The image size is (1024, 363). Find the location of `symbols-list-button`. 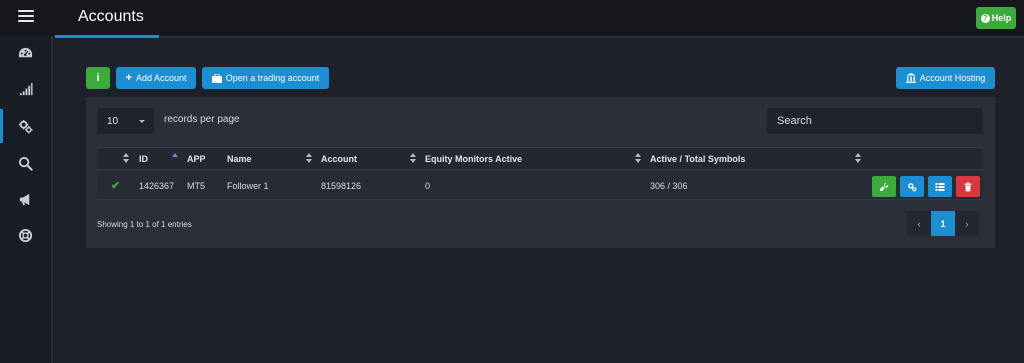

symbols-list-button is located at coordinates (940, 186).